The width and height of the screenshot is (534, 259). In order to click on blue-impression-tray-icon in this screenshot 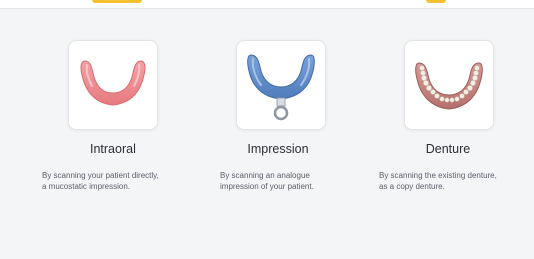, I will do `click(281, 87)`.